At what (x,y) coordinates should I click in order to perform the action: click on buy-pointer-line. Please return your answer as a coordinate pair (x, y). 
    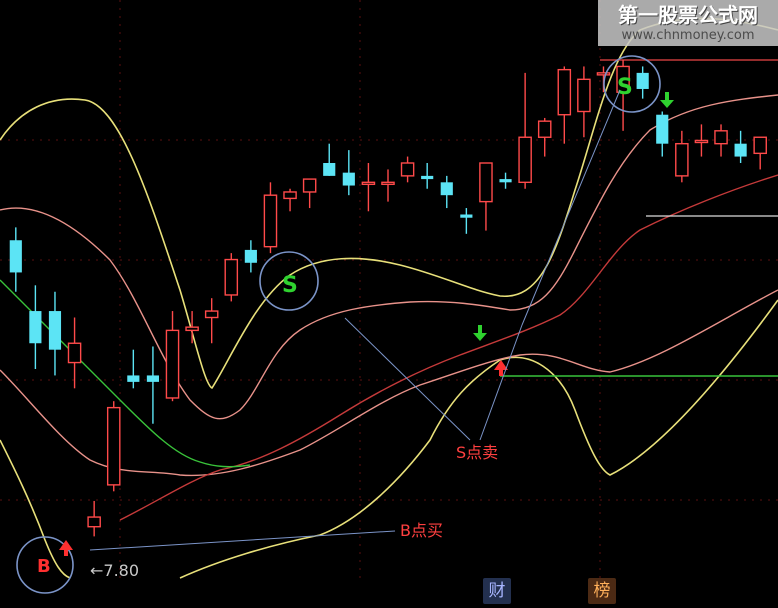
    Looking at the image, I should click on (242, 540).